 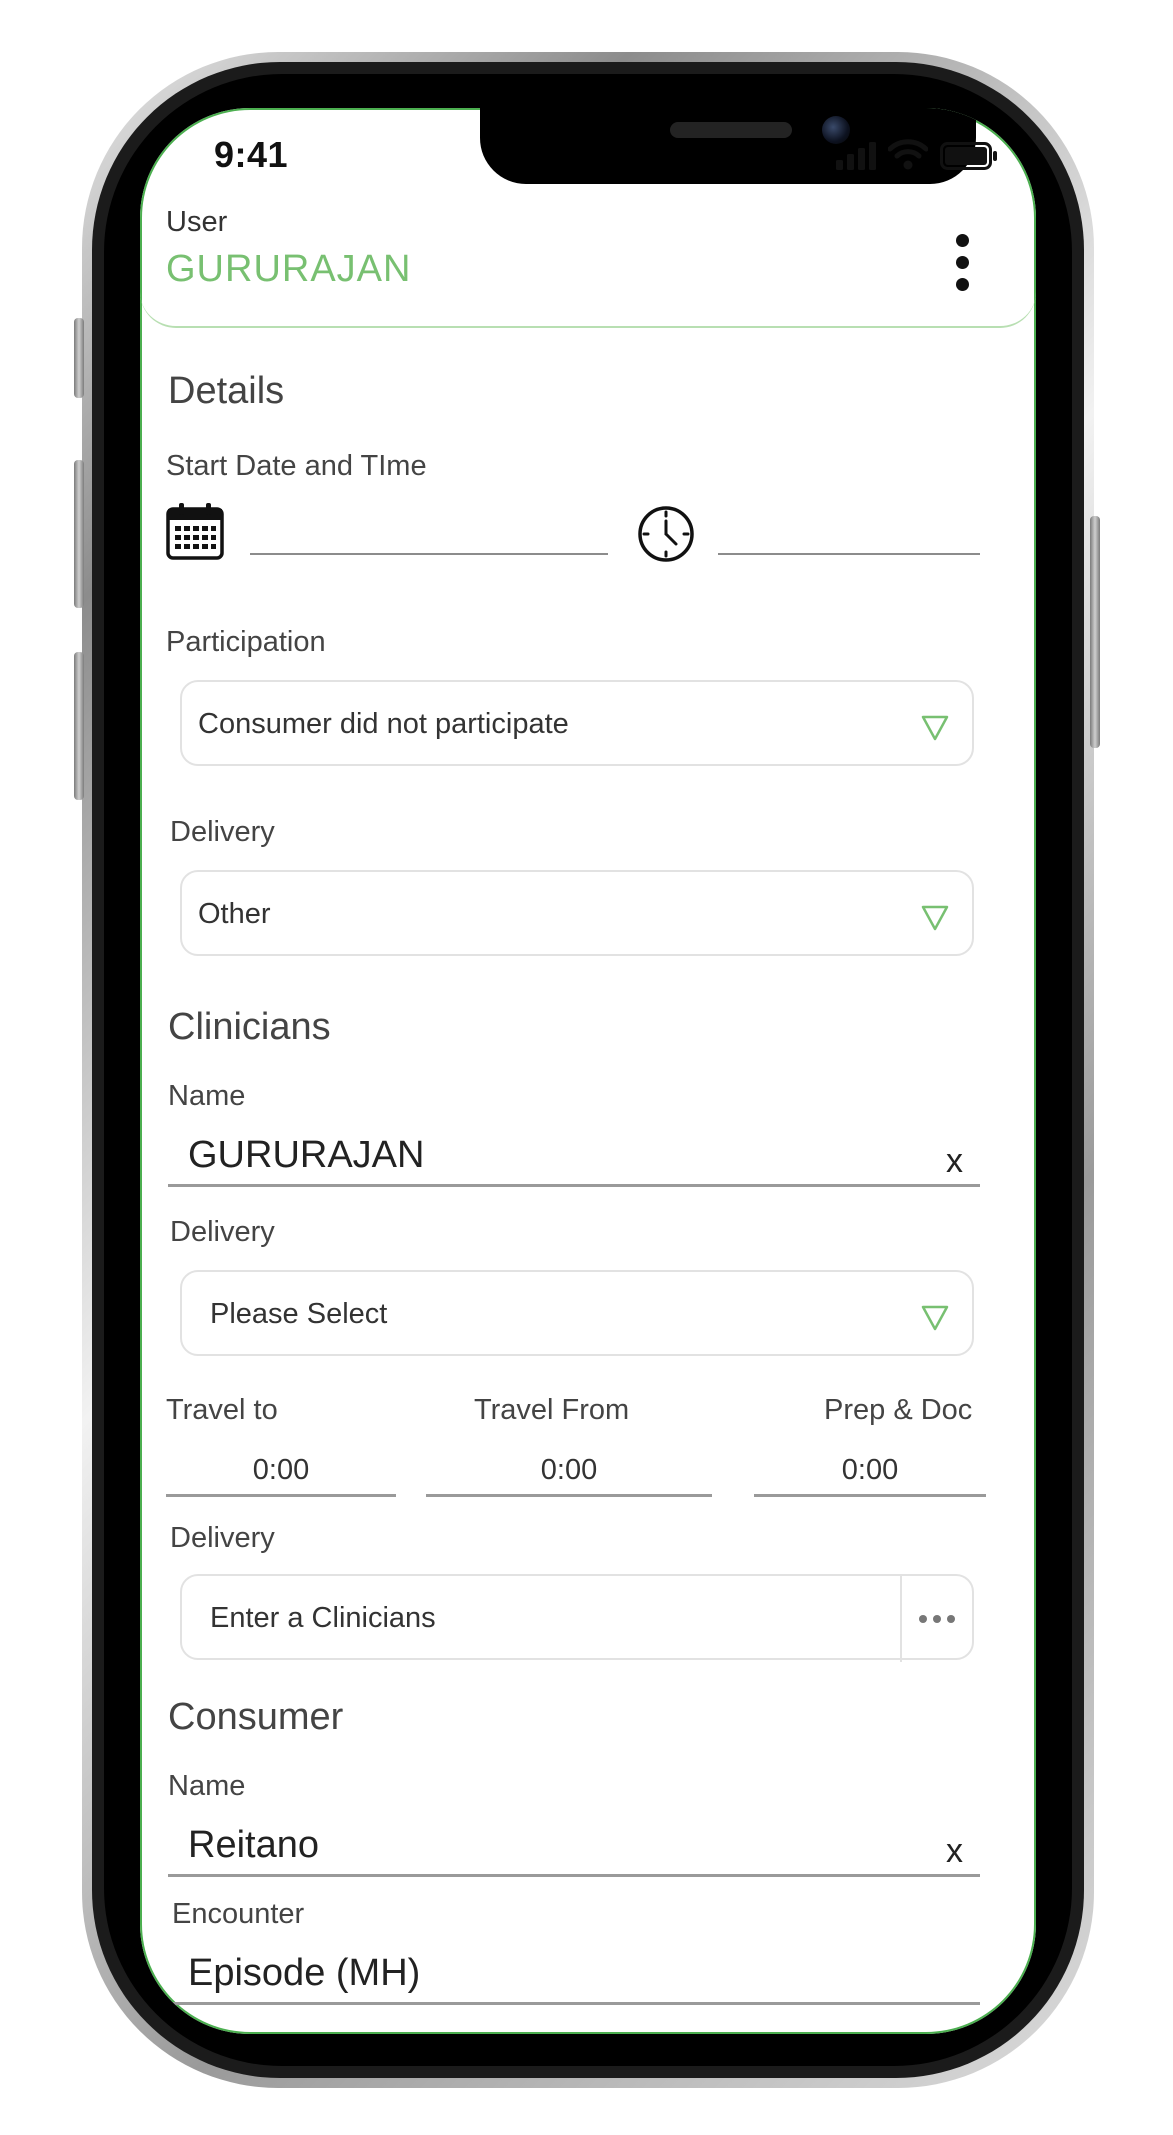 I want to click on mute-switch, so click(x=79, y=358).